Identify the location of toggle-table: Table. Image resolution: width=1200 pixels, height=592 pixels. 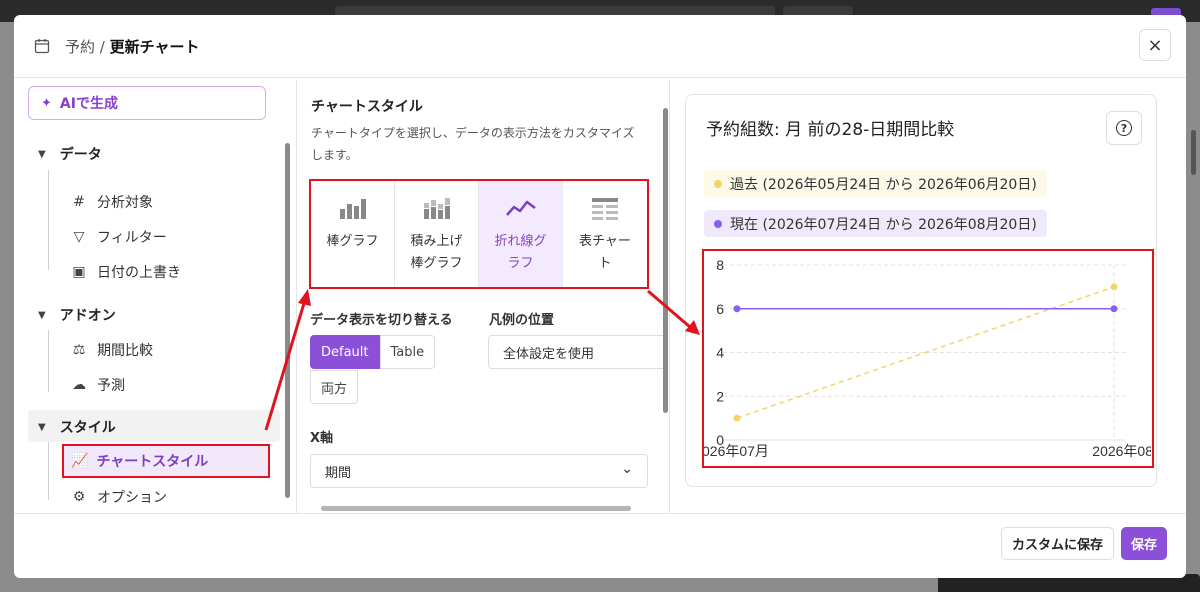
(407, 352).